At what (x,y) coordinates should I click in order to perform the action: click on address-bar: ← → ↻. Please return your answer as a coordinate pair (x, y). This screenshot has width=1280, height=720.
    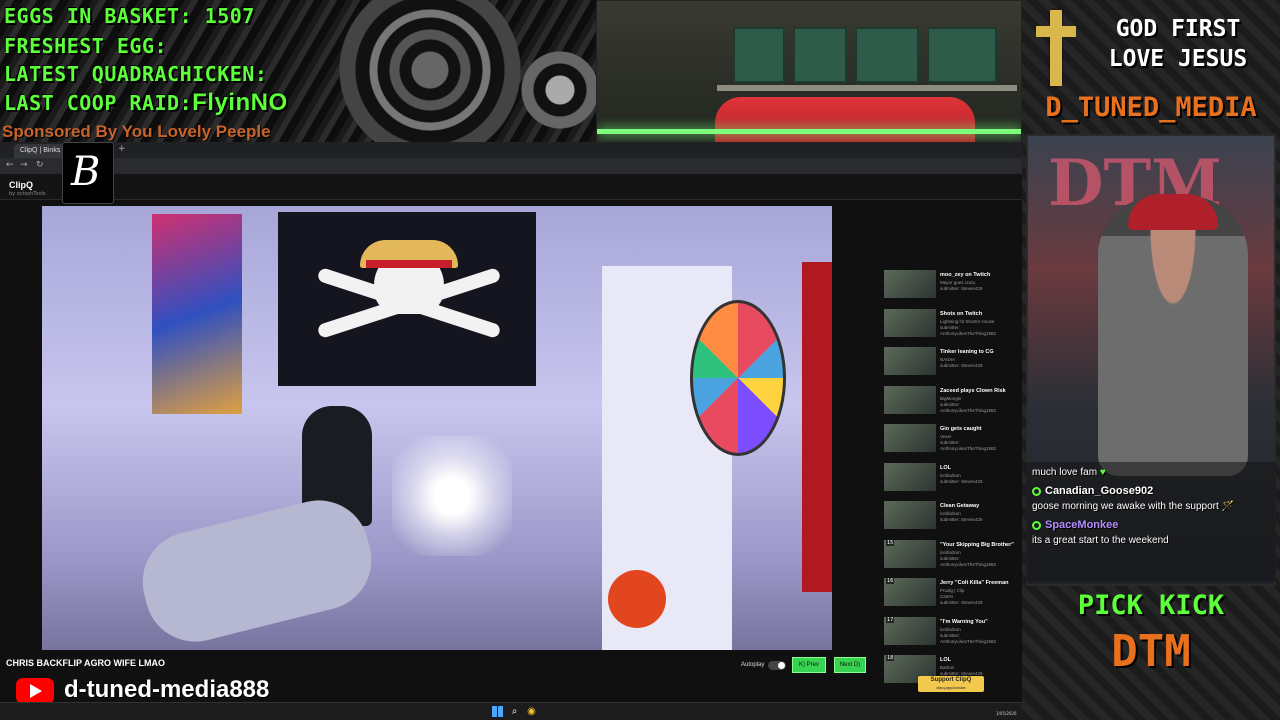
    Looking at the image, I should click on (511, 166).